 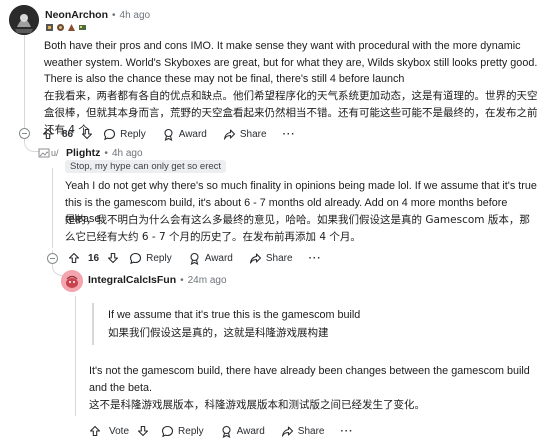 What do you see at coordinates (44, 153) in the screenshot?
I see `broken-image-icon` at bounding box center [44, 153].